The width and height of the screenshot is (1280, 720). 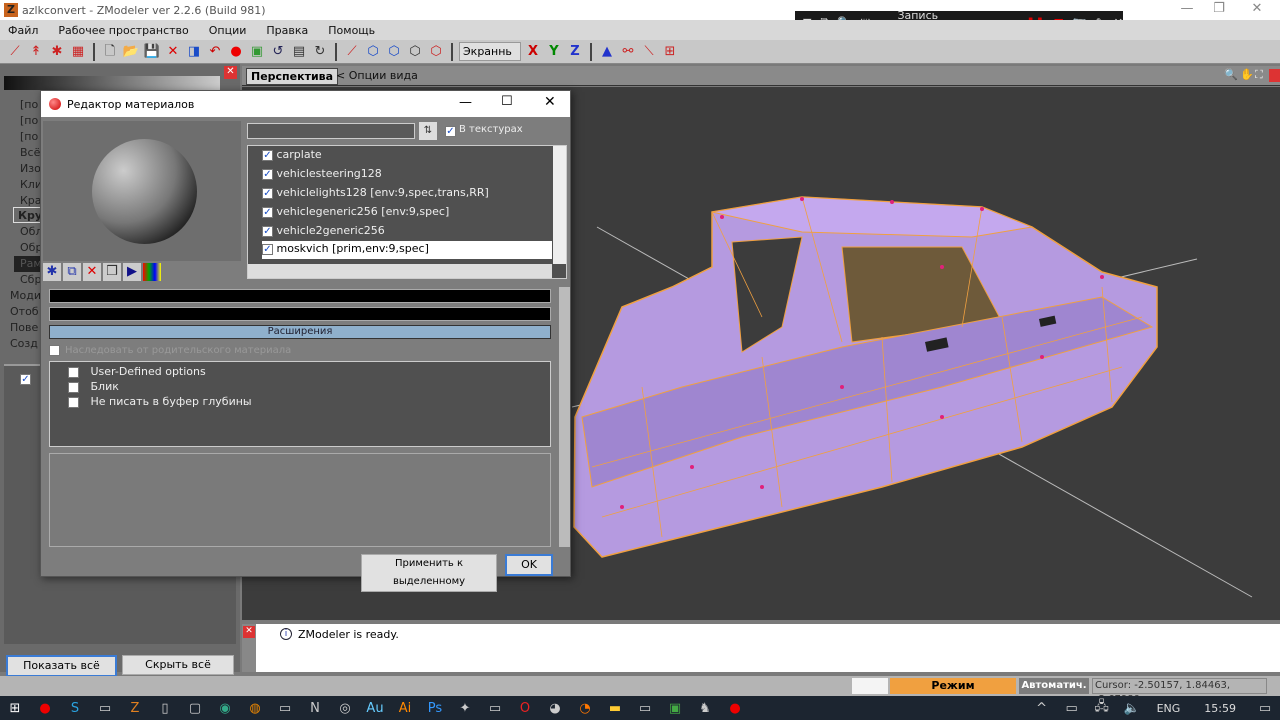 What do you see at coordinates (953, 693) in the screenshot?
I see `mode-indicator: Режим Выделенного` at bounding box center [953, 693].